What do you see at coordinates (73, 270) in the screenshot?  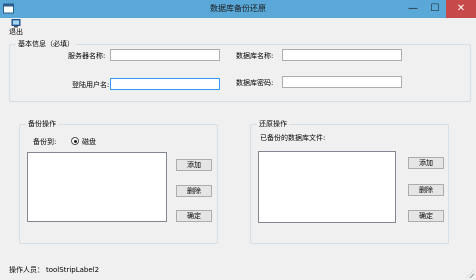 I see `operator-value: toolStripLabel2` at bounding box center [73, 270].